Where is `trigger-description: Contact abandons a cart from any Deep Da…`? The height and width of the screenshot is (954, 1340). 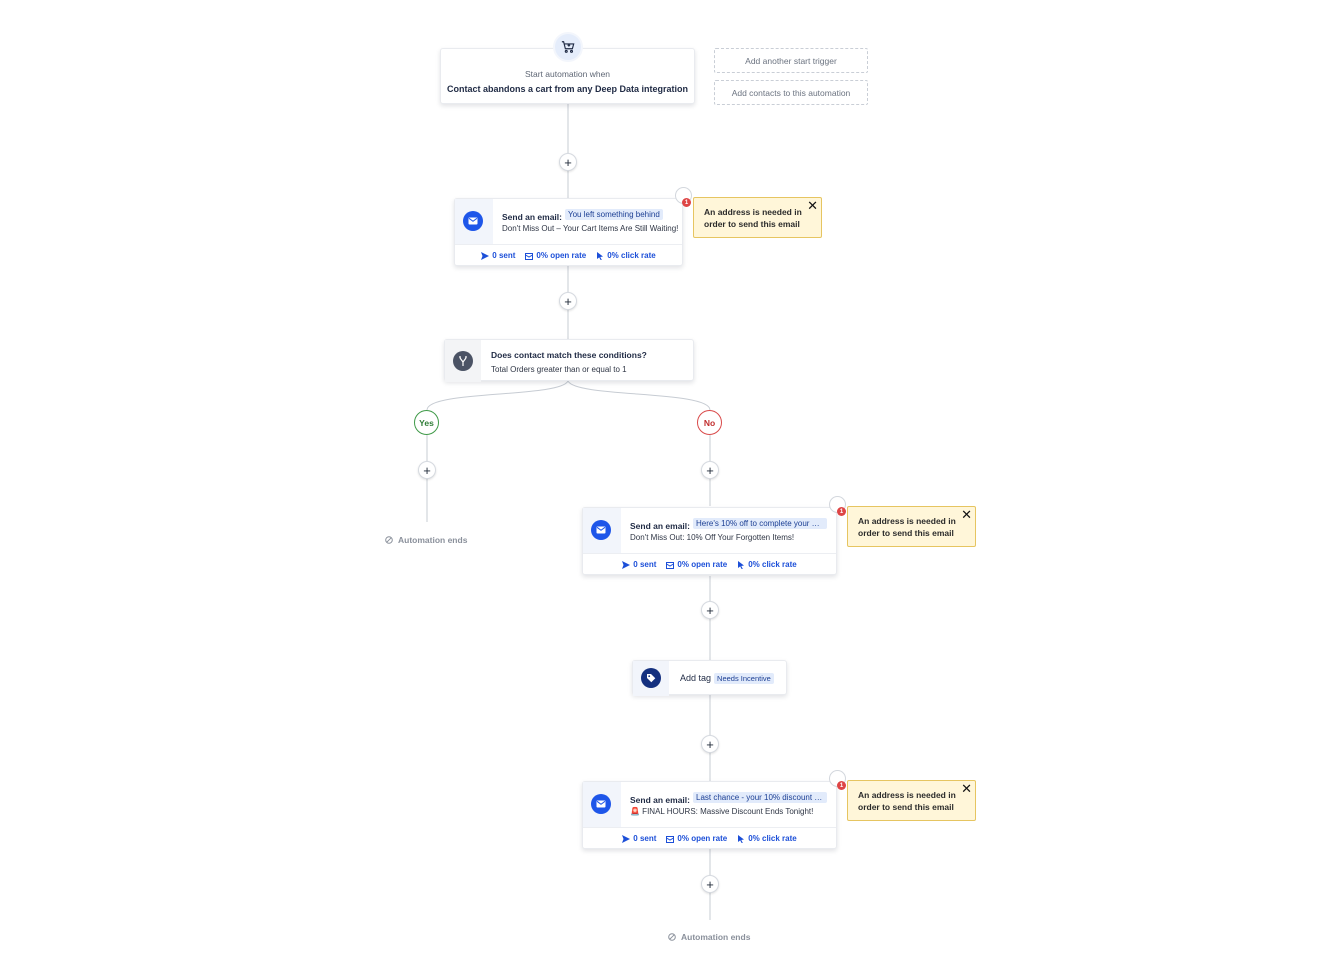
trigger-description: Contact abandons a cart from any Deep Da… is located at coordinates (567, 89).